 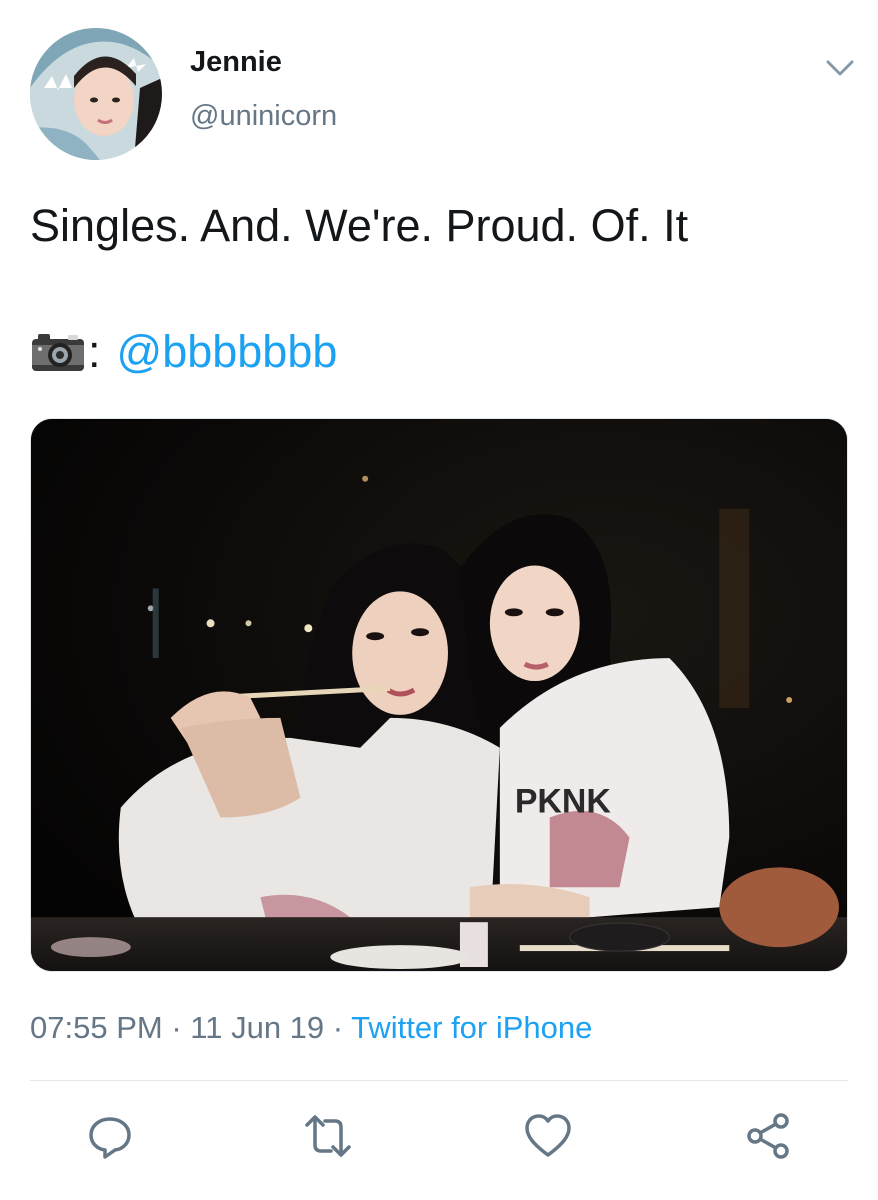 What do you see at coordinates (96, 1027) in the screenshot?
I see `tweet-time: 07:55 PM` at bounding box center [96, 1027].